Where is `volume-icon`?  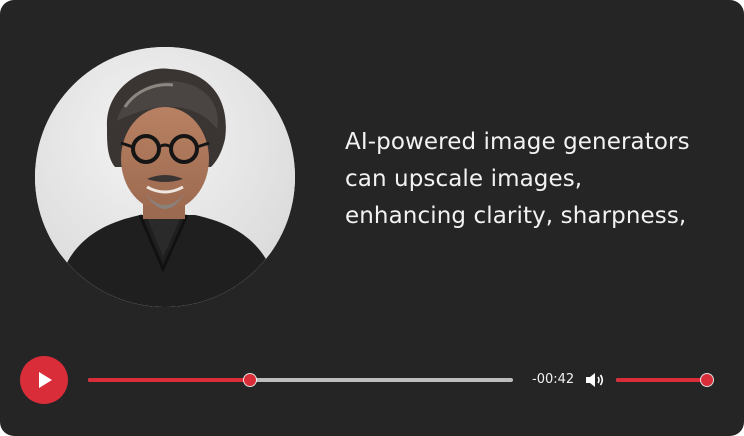 volume-icon is located at coordinates (595, 380).